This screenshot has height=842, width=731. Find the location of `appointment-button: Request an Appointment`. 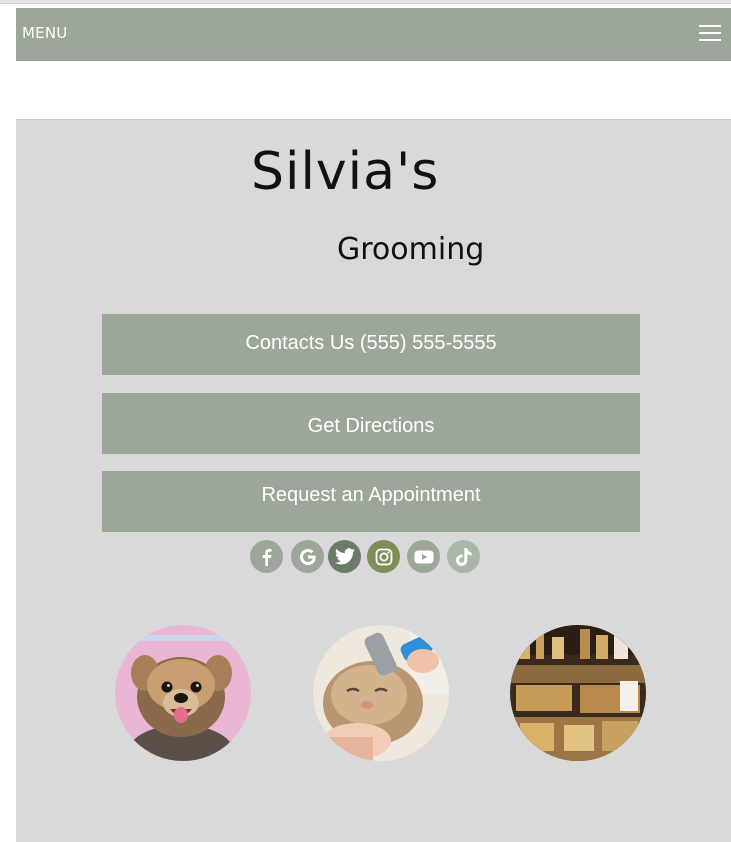

appointment-button: Request an Appointment is located at coordinates (371, 501).